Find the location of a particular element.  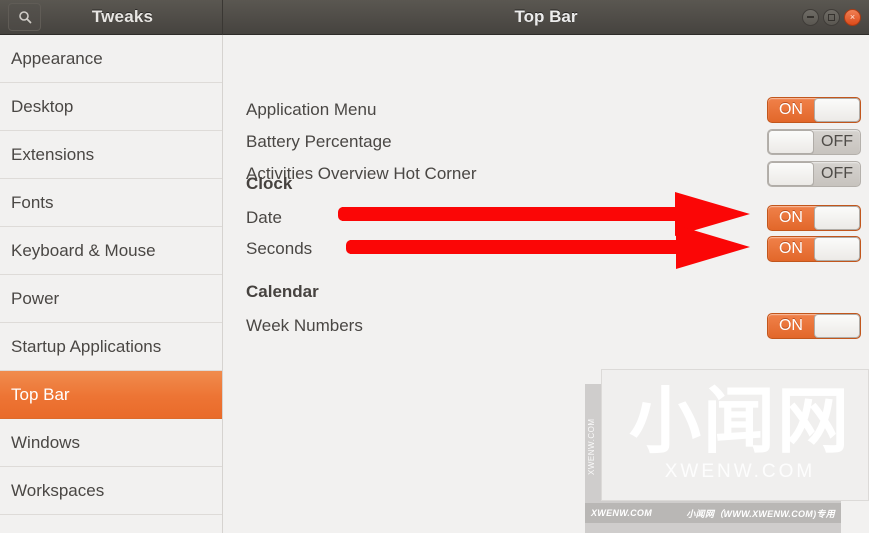

toggle-activities-overview-hot-corner: OFF is located at coordinates (814, 174).